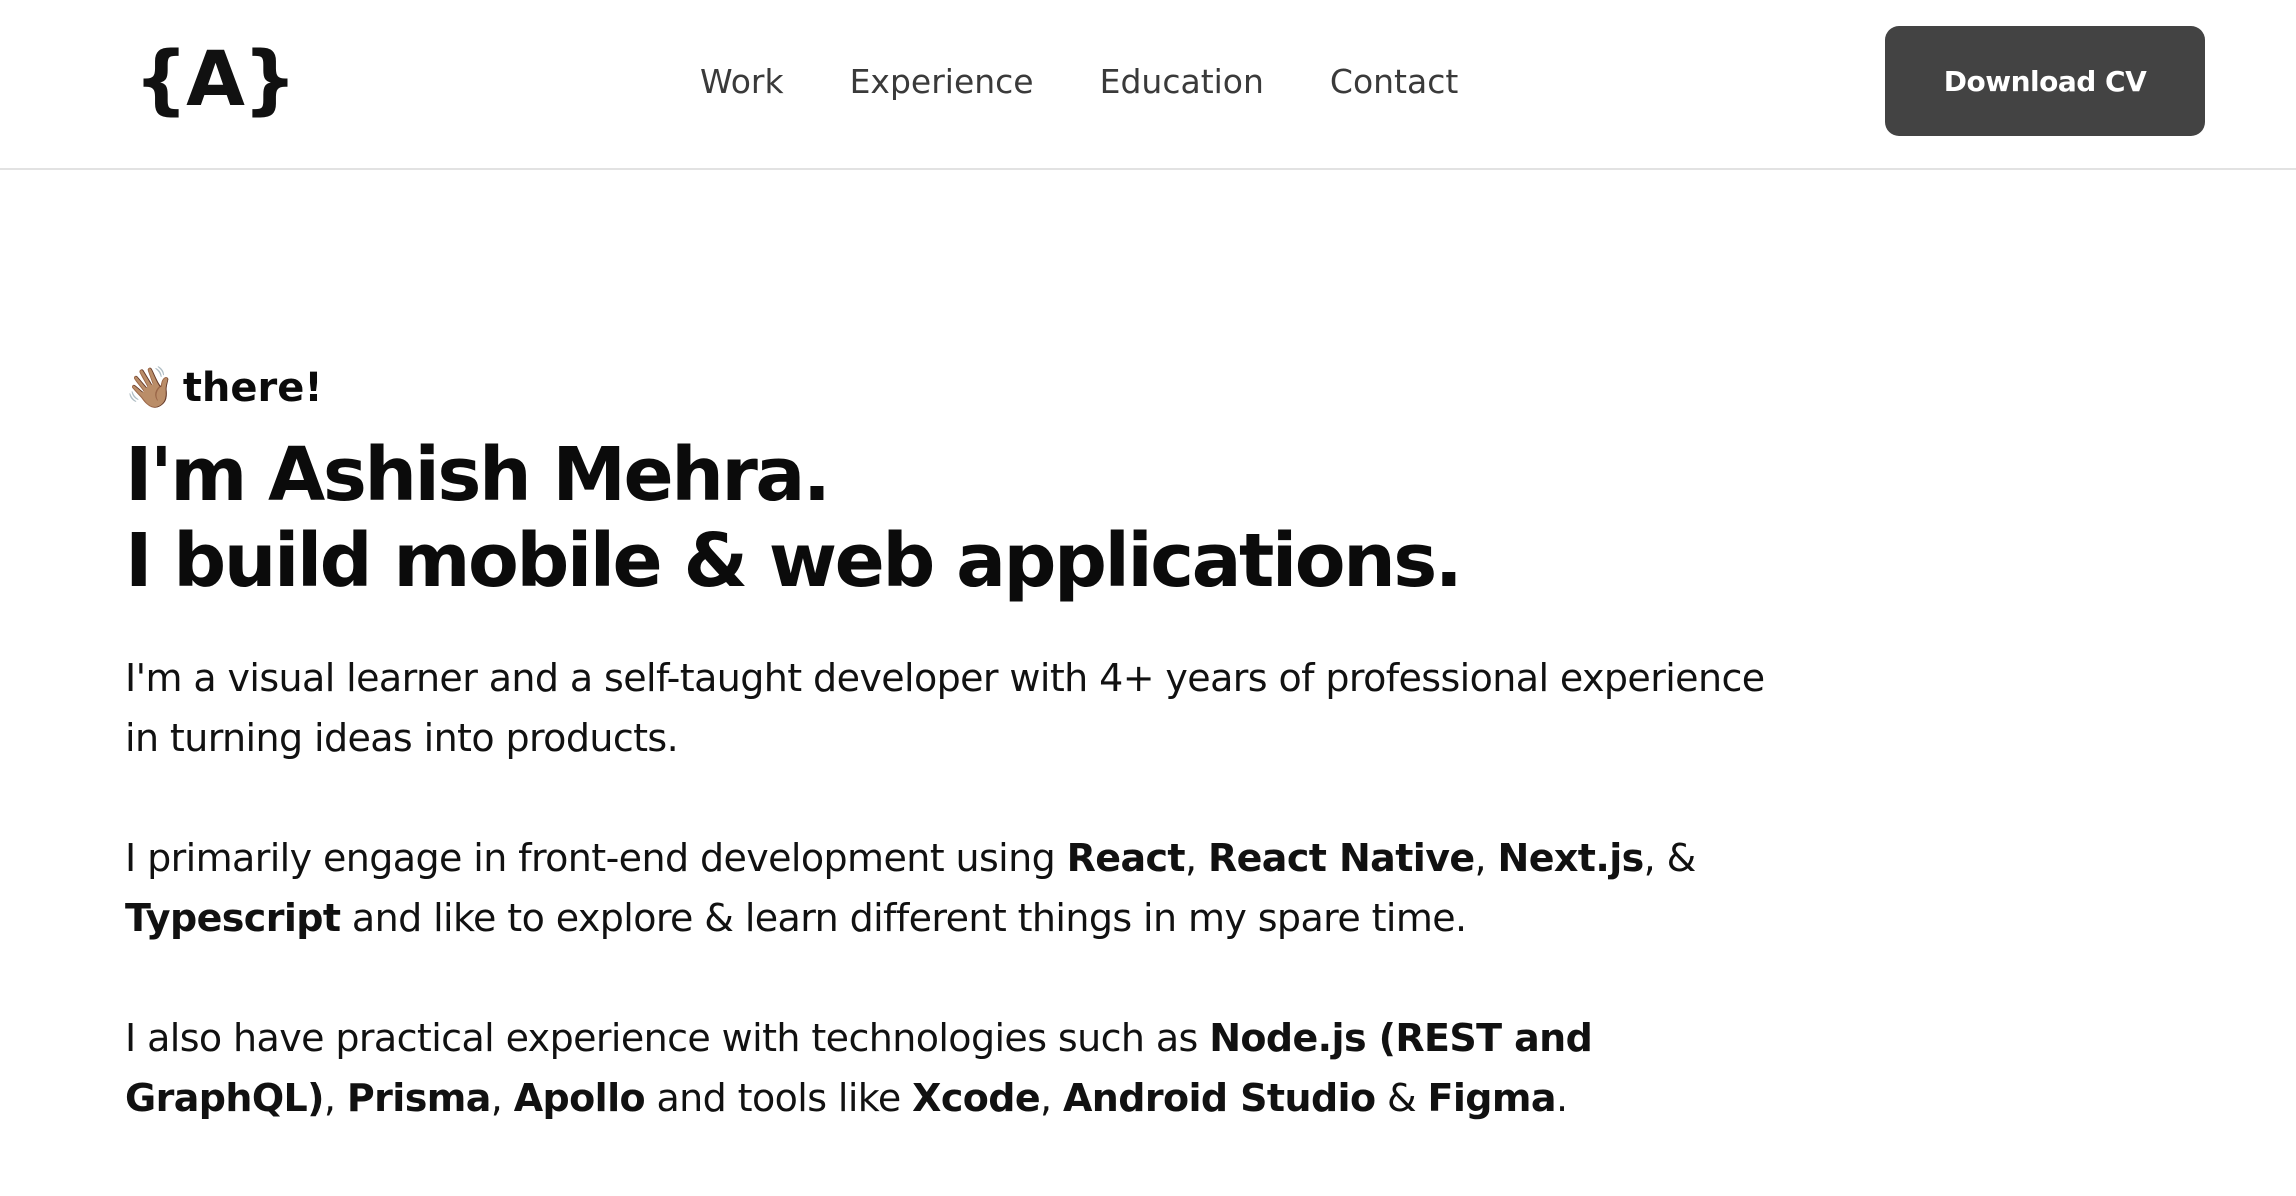 Image resolution: width=2296 pixels, height=1196 pixels. Describe the element at coordinates (579, 1098) in the screenshot. I see `skill-apollo: Apollo` at that location.